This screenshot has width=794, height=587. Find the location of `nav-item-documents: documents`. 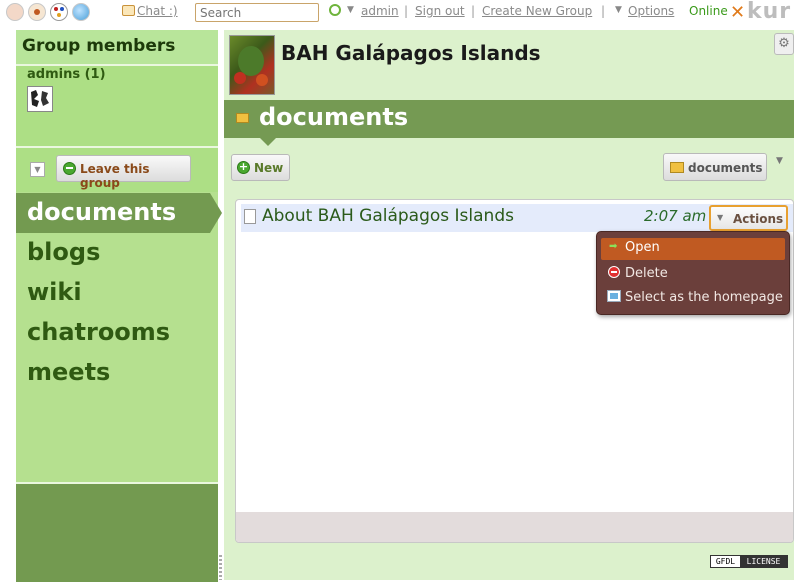

nav-item-documents: documents is located at coordinates (101, 212).